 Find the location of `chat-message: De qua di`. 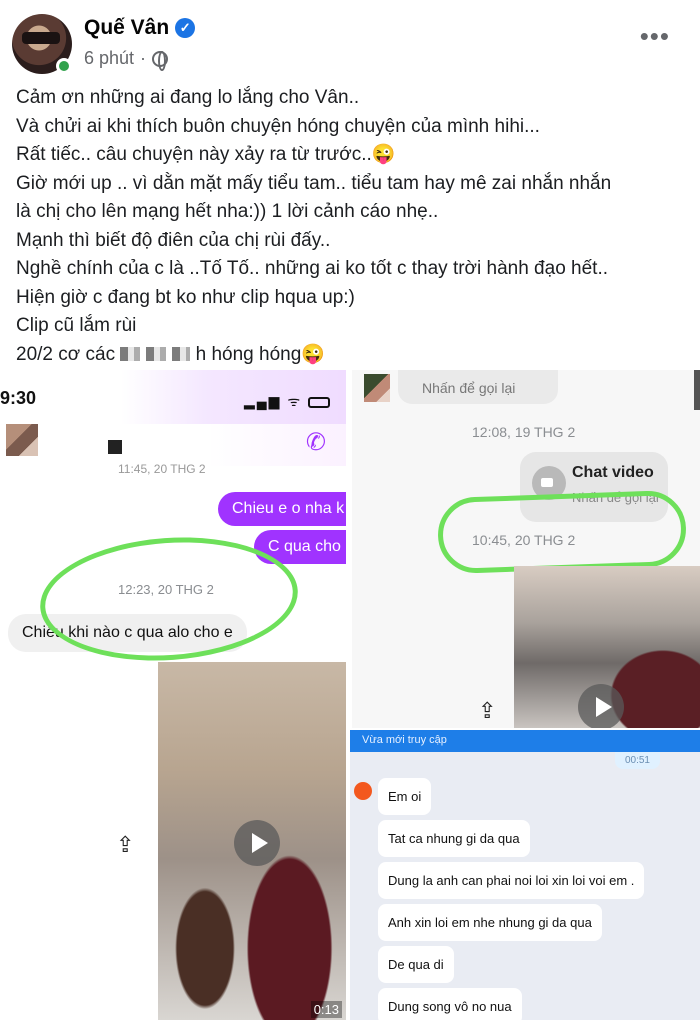

chat-message: De qua di is located at coordinates (416, 964).